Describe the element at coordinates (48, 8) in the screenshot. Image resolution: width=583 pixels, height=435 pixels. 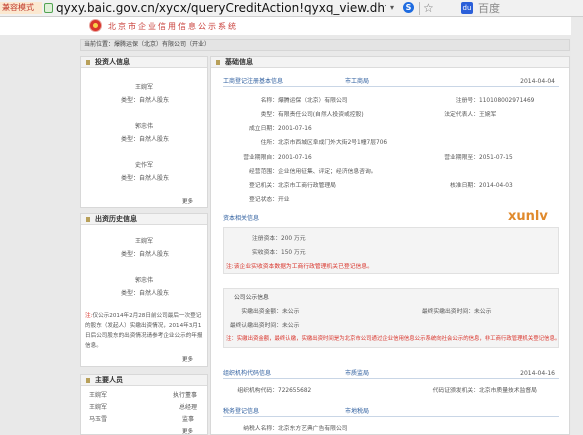
I see `secure-lock-icon` at that location.